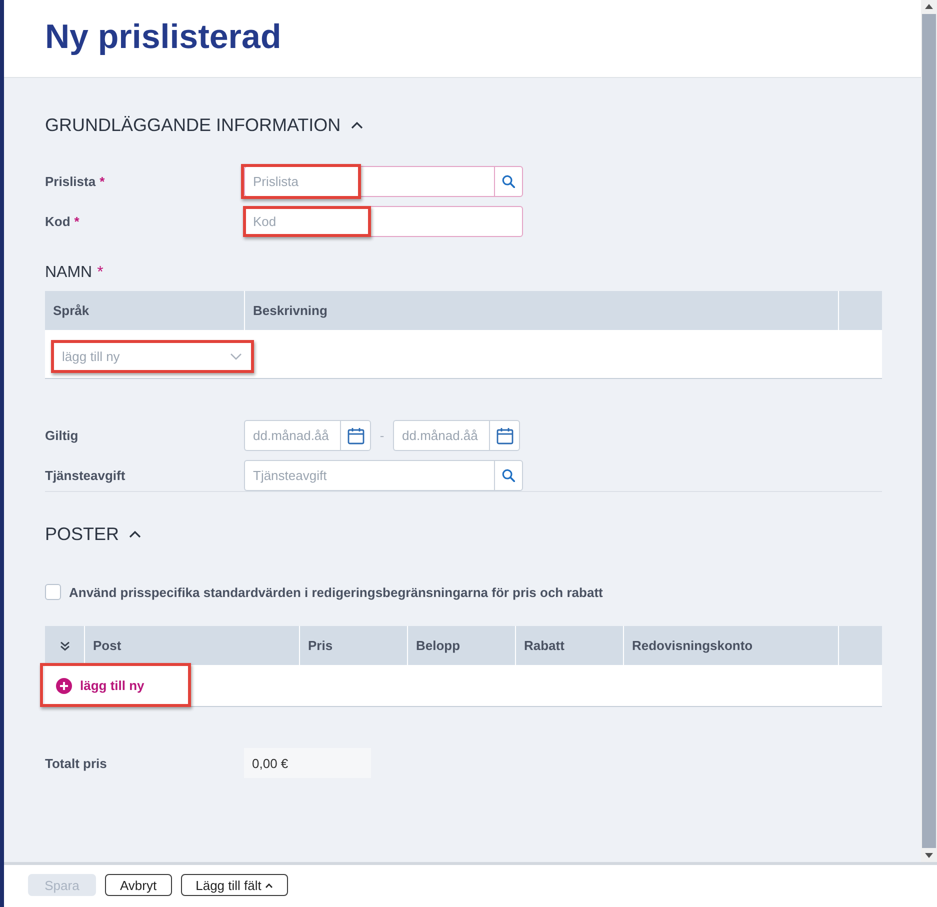  I want to click on field-label: Giltig, so click(61, 435).